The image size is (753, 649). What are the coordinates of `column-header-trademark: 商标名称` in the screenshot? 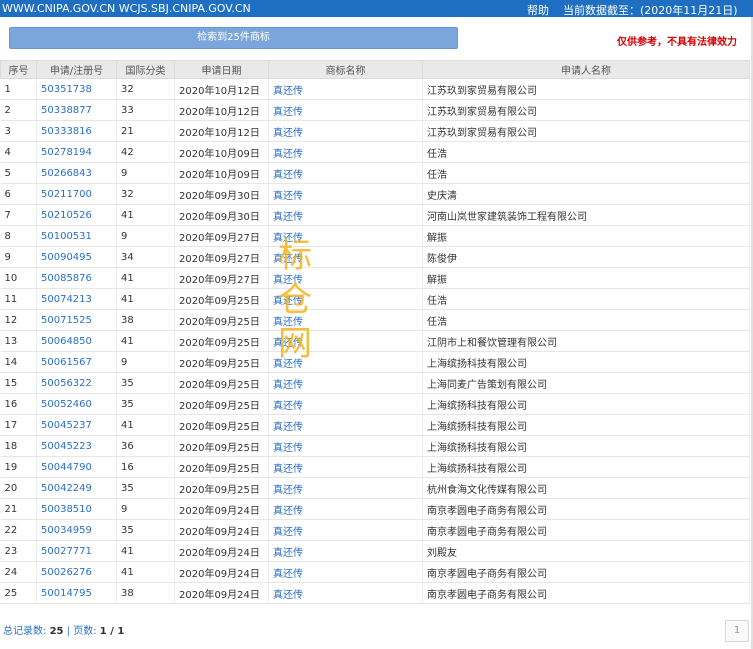 It's located at (345, 69).